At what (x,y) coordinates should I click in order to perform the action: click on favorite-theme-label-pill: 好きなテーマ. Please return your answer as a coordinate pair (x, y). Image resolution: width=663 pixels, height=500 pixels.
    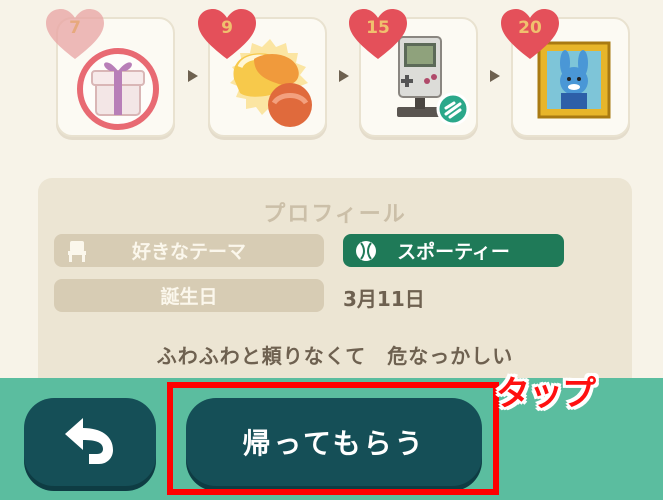
    Looking at the image, I should click on (189, 250).